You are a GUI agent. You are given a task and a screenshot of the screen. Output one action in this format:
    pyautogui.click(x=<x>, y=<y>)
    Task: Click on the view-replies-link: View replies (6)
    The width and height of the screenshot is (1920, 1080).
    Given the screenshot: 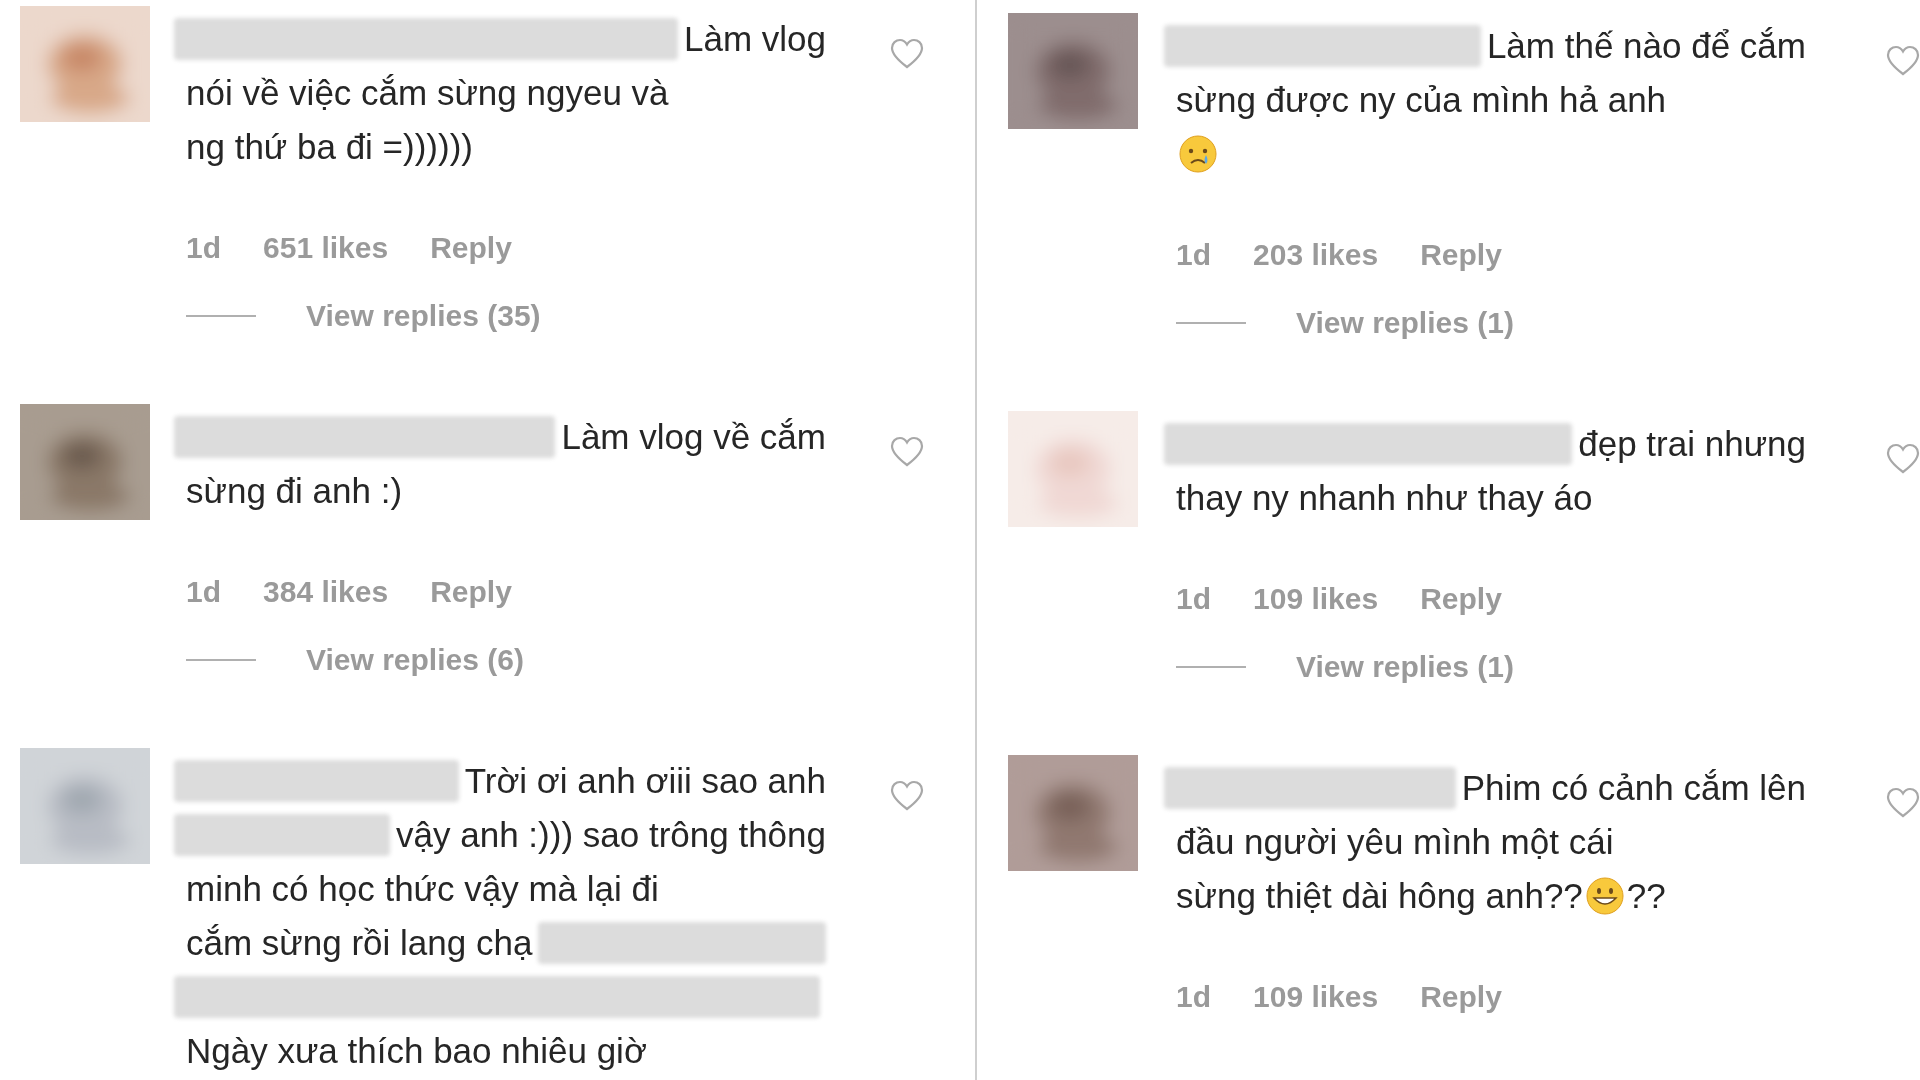 What is the action you would take?
    pyautogui.click(x=415, y=660)
    